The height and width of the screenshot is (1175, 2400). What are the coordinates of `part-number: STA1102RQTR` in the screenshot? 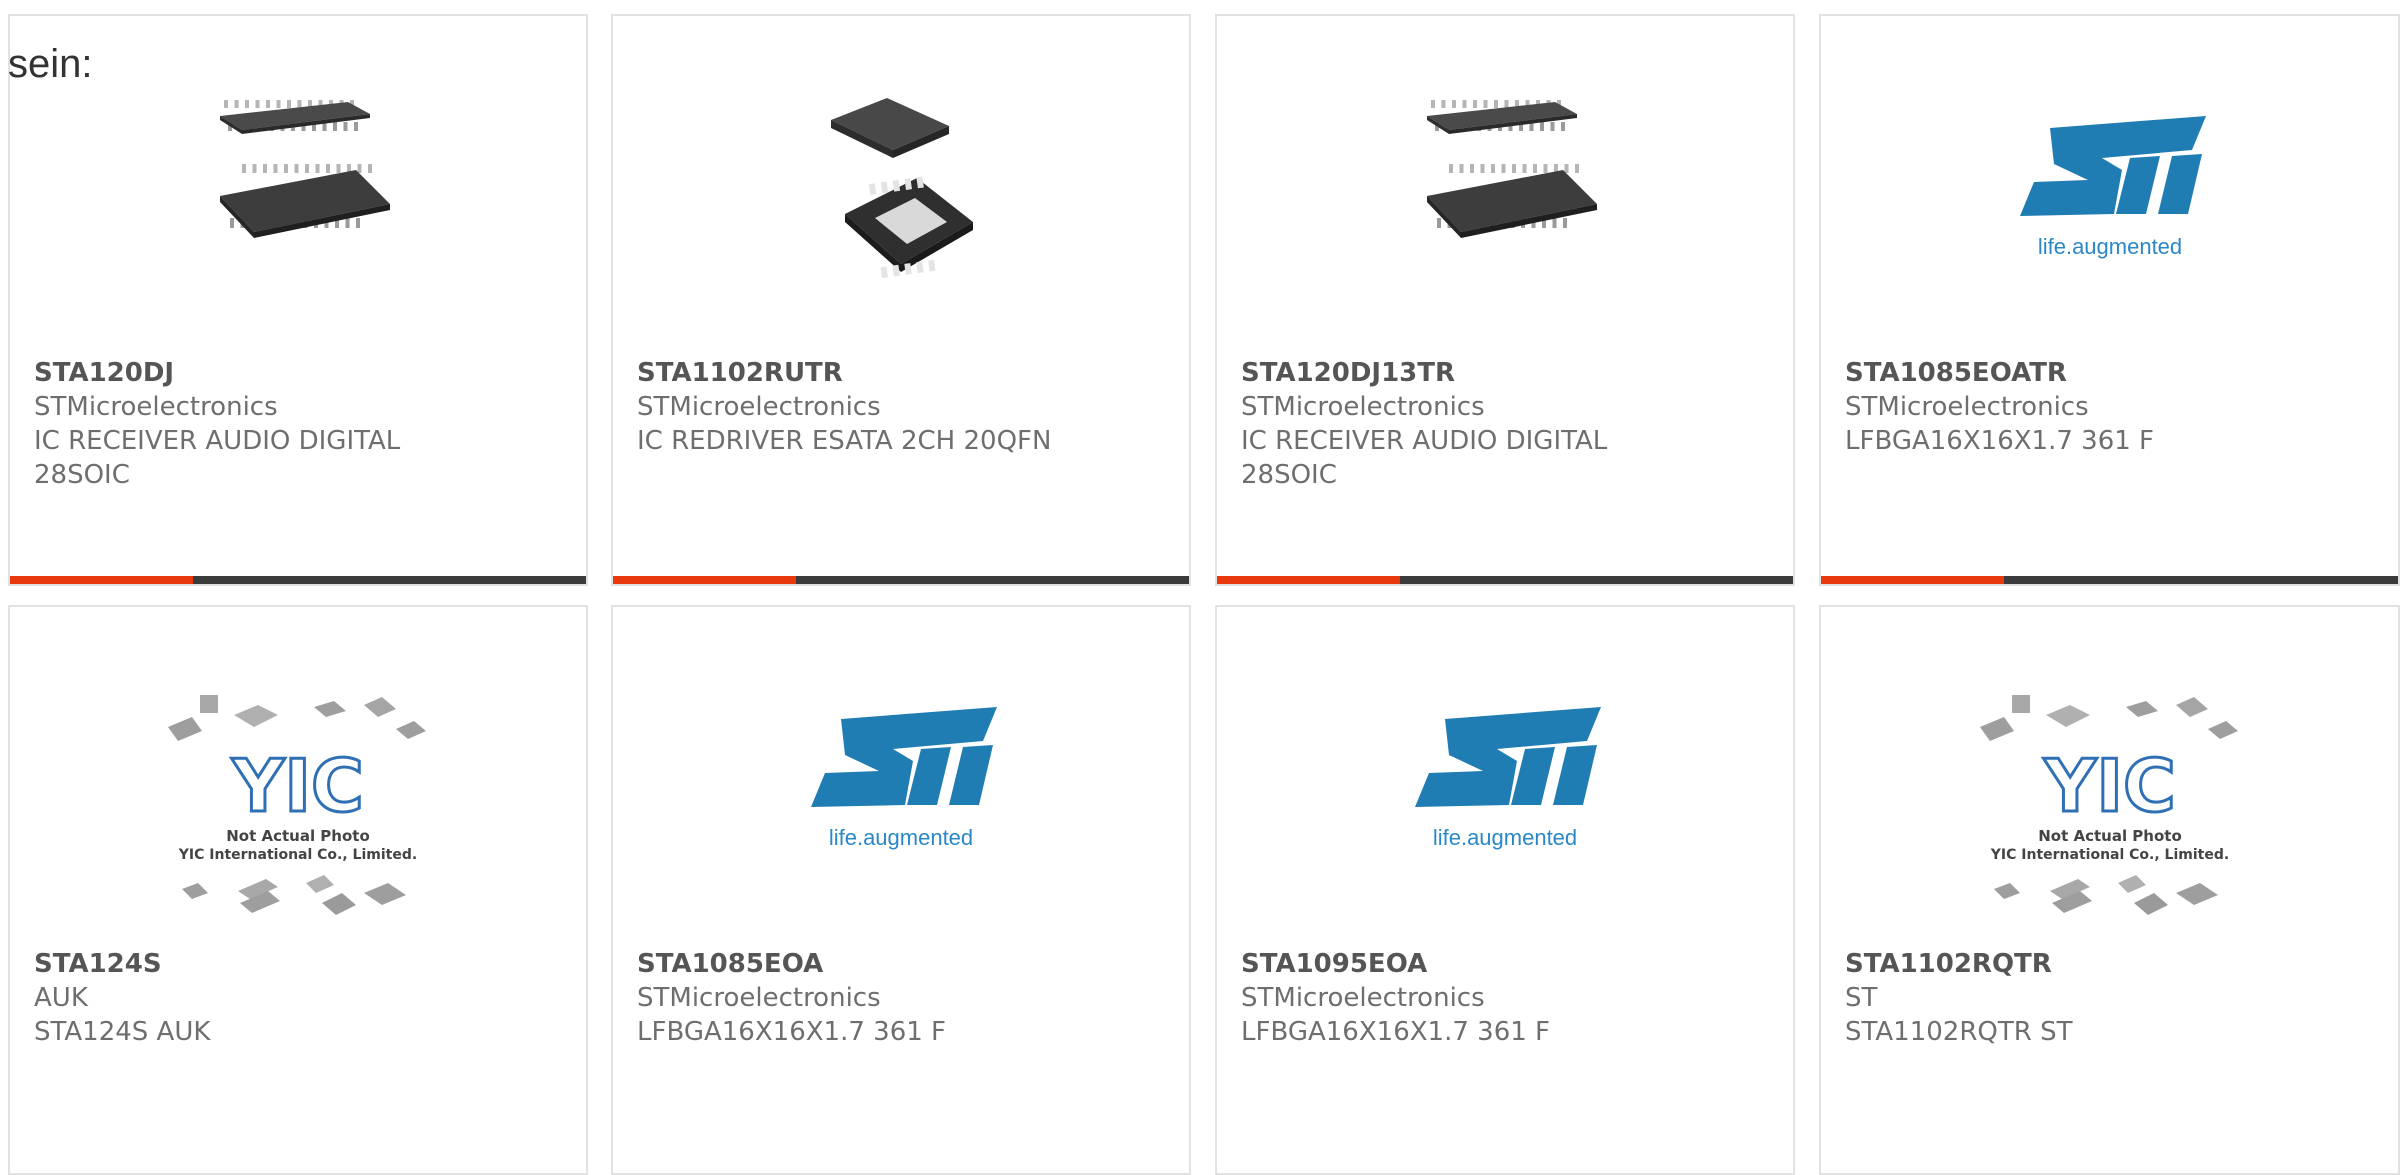 It's located at (2111, 964).